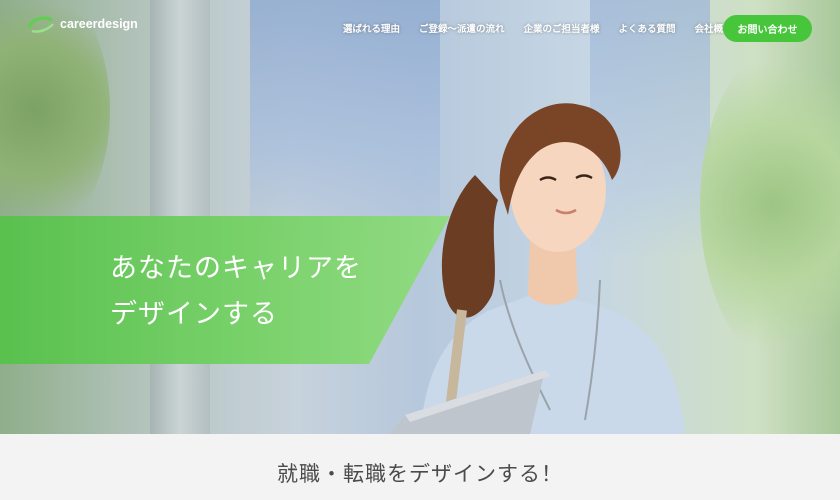  Describe the element at coordinates (99, 24) in the screenshot. I see `logo-text: careerdesign` at that location.